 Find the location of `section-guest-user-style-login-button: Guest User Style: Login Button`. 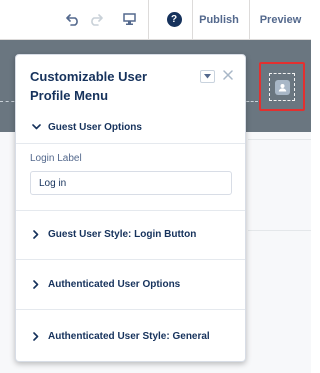

section-guest-user-style-login-button: Guest User Style: Login Button is located at coordinates (130, 234).